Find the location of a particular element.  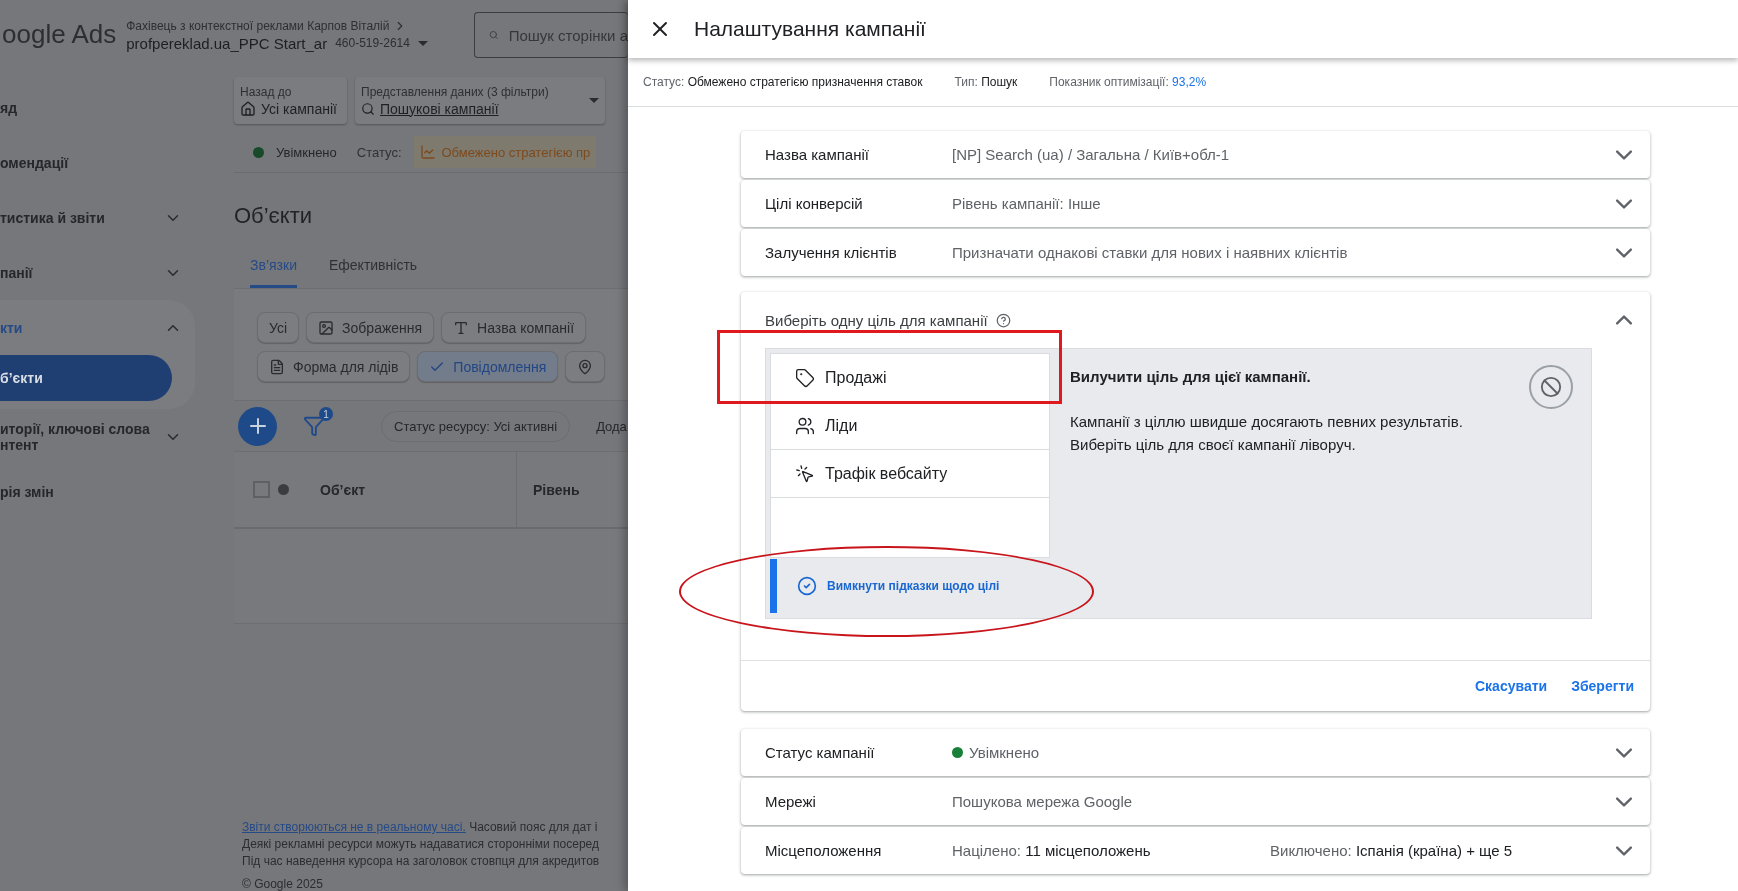

setting-name: Мережі is located at coordinates (791, 801).